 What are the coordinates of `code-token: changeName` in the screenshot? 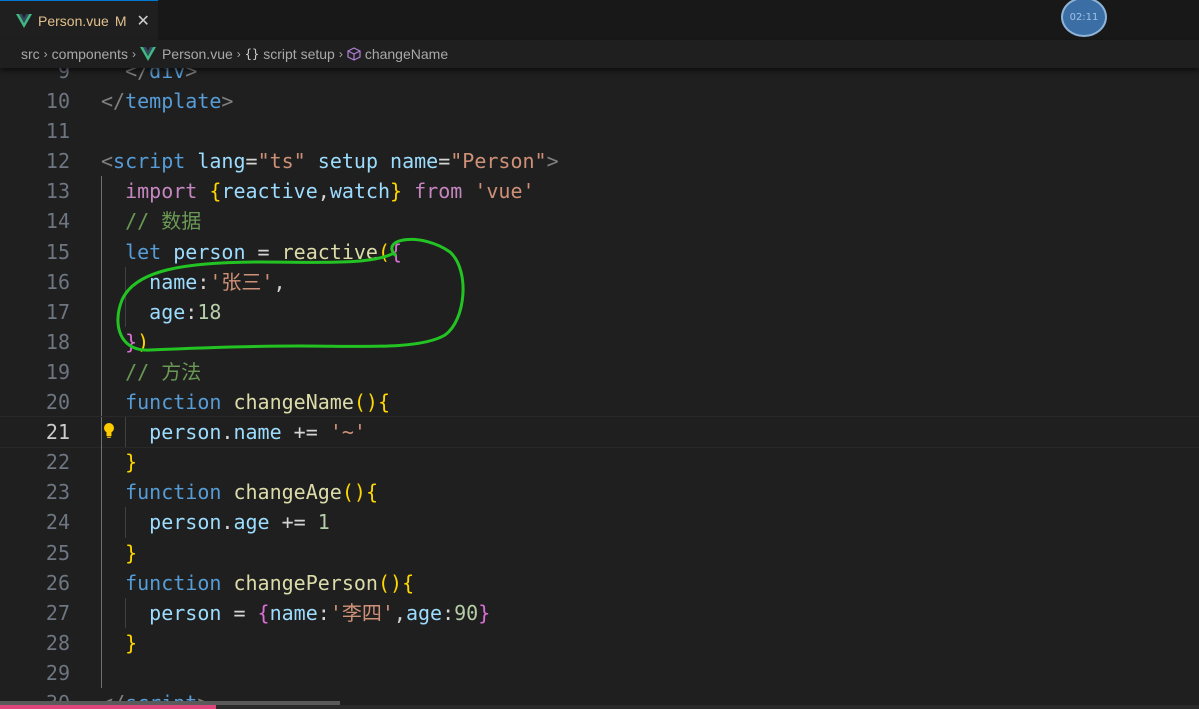 It's located at (293, 402).